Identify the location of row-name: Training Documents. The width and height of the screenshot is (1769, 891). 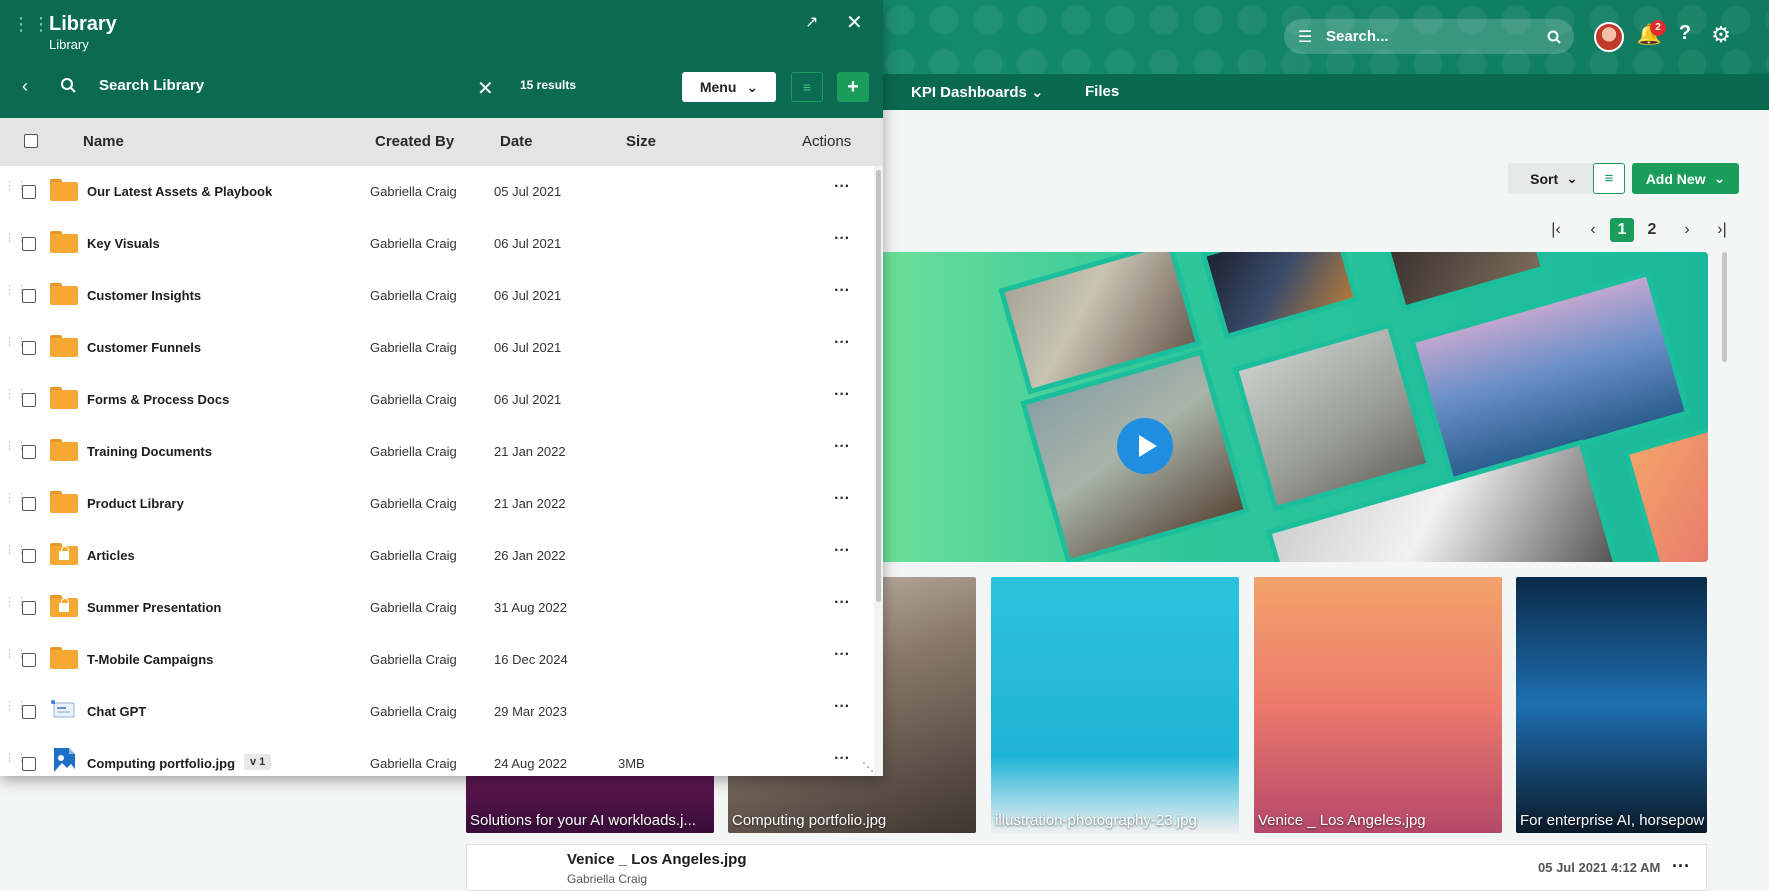
(149, 451).